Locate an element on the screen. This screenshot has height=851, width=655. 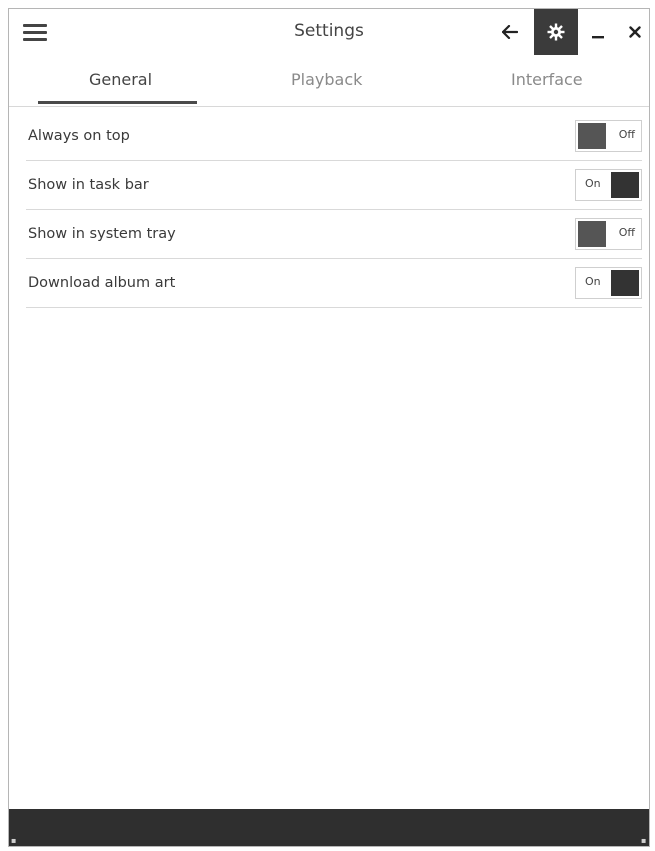
show-in-system-tray-toggle: Off is located at coordinates (608, 234).